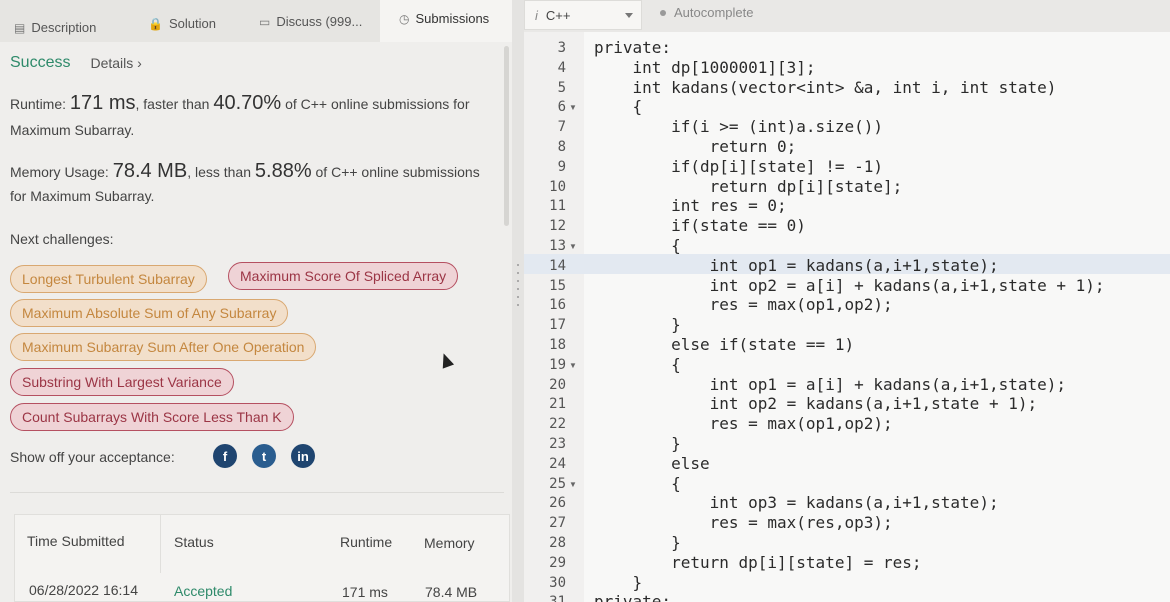 The width and height of the screenshot is (1170, 602). I want to click on line-number: 30, so click(557, 582).